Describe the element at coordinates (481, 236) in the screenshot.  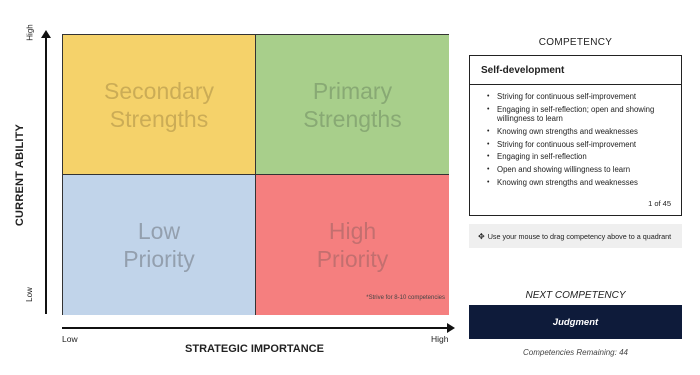
I see `move-icon: ✥` at that location.